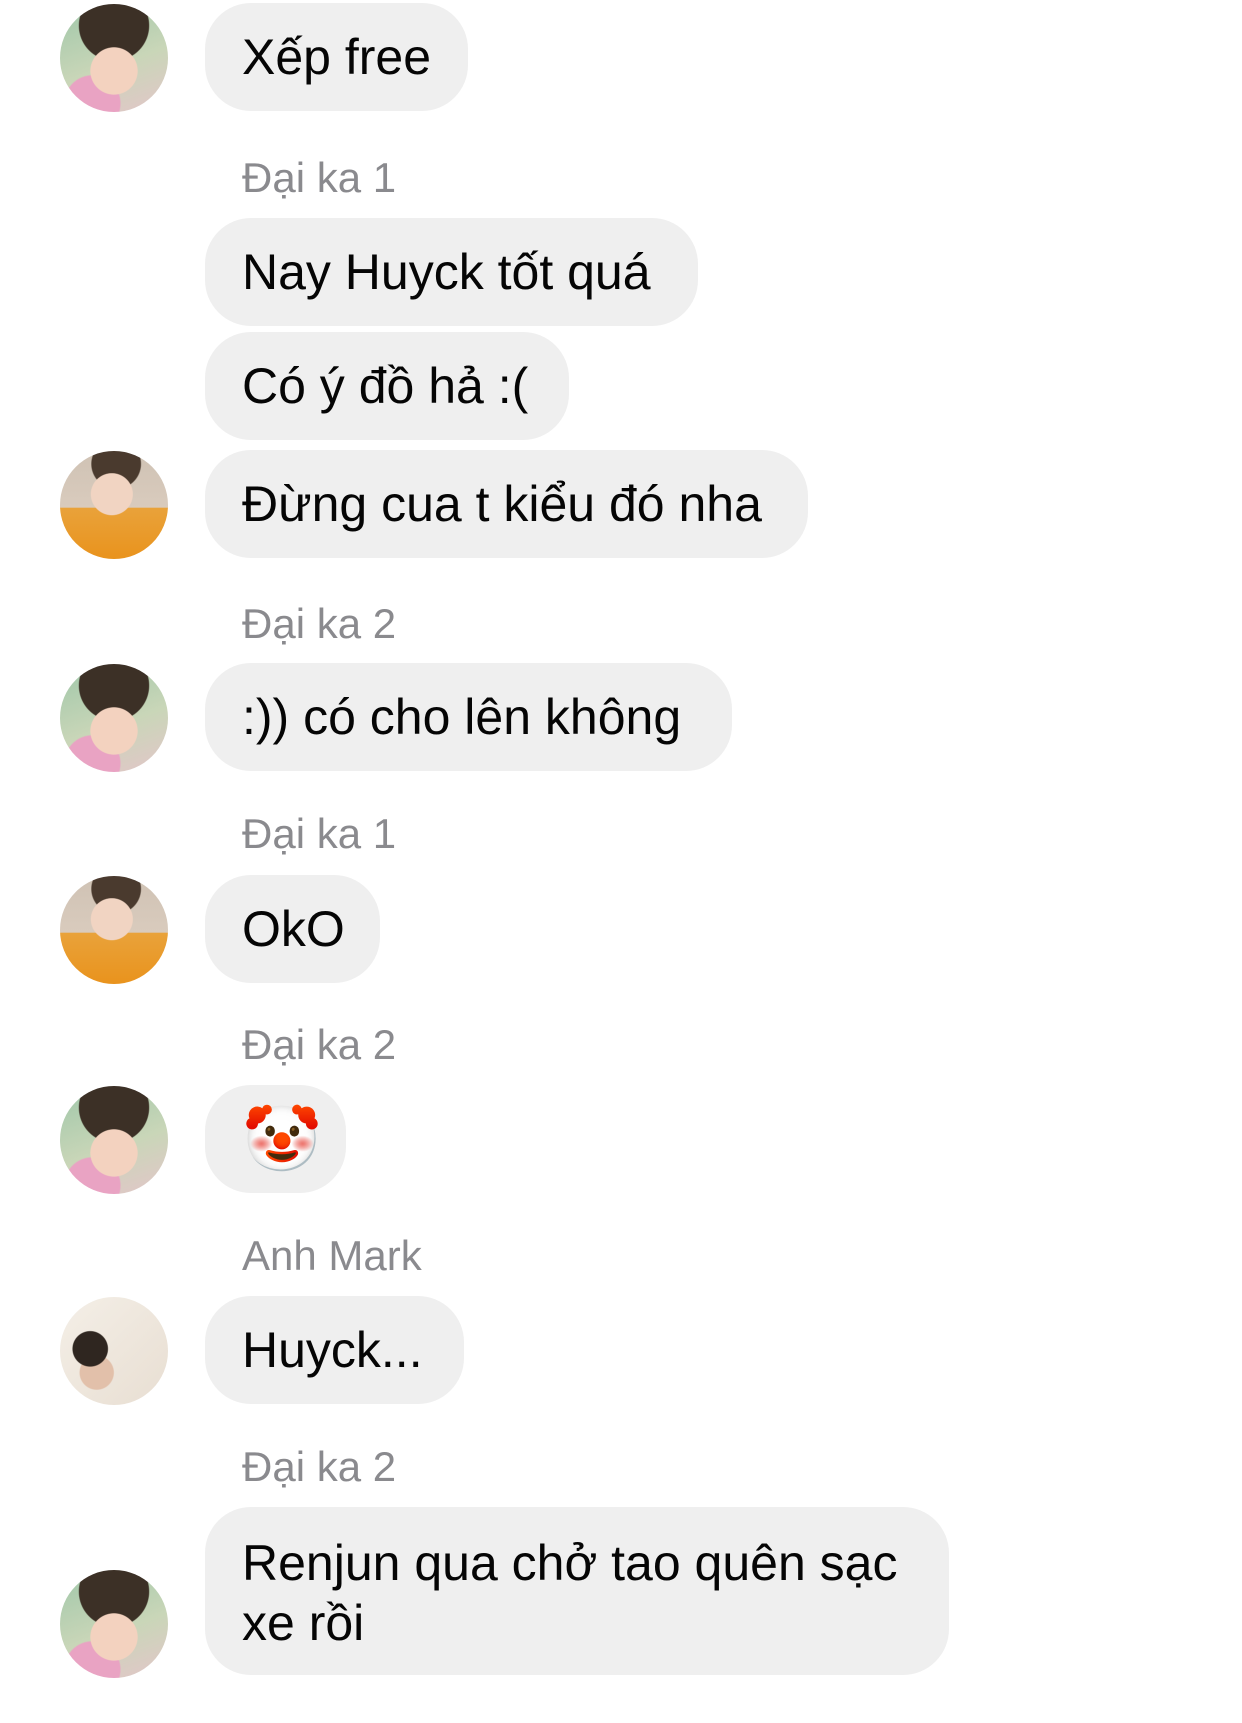 The width and height of the screenshot is (1242, 1723). Describe the element at coordinates (468, 717) in the screenshot. I see `message-bubble: :)) có cho lên không` at that location.